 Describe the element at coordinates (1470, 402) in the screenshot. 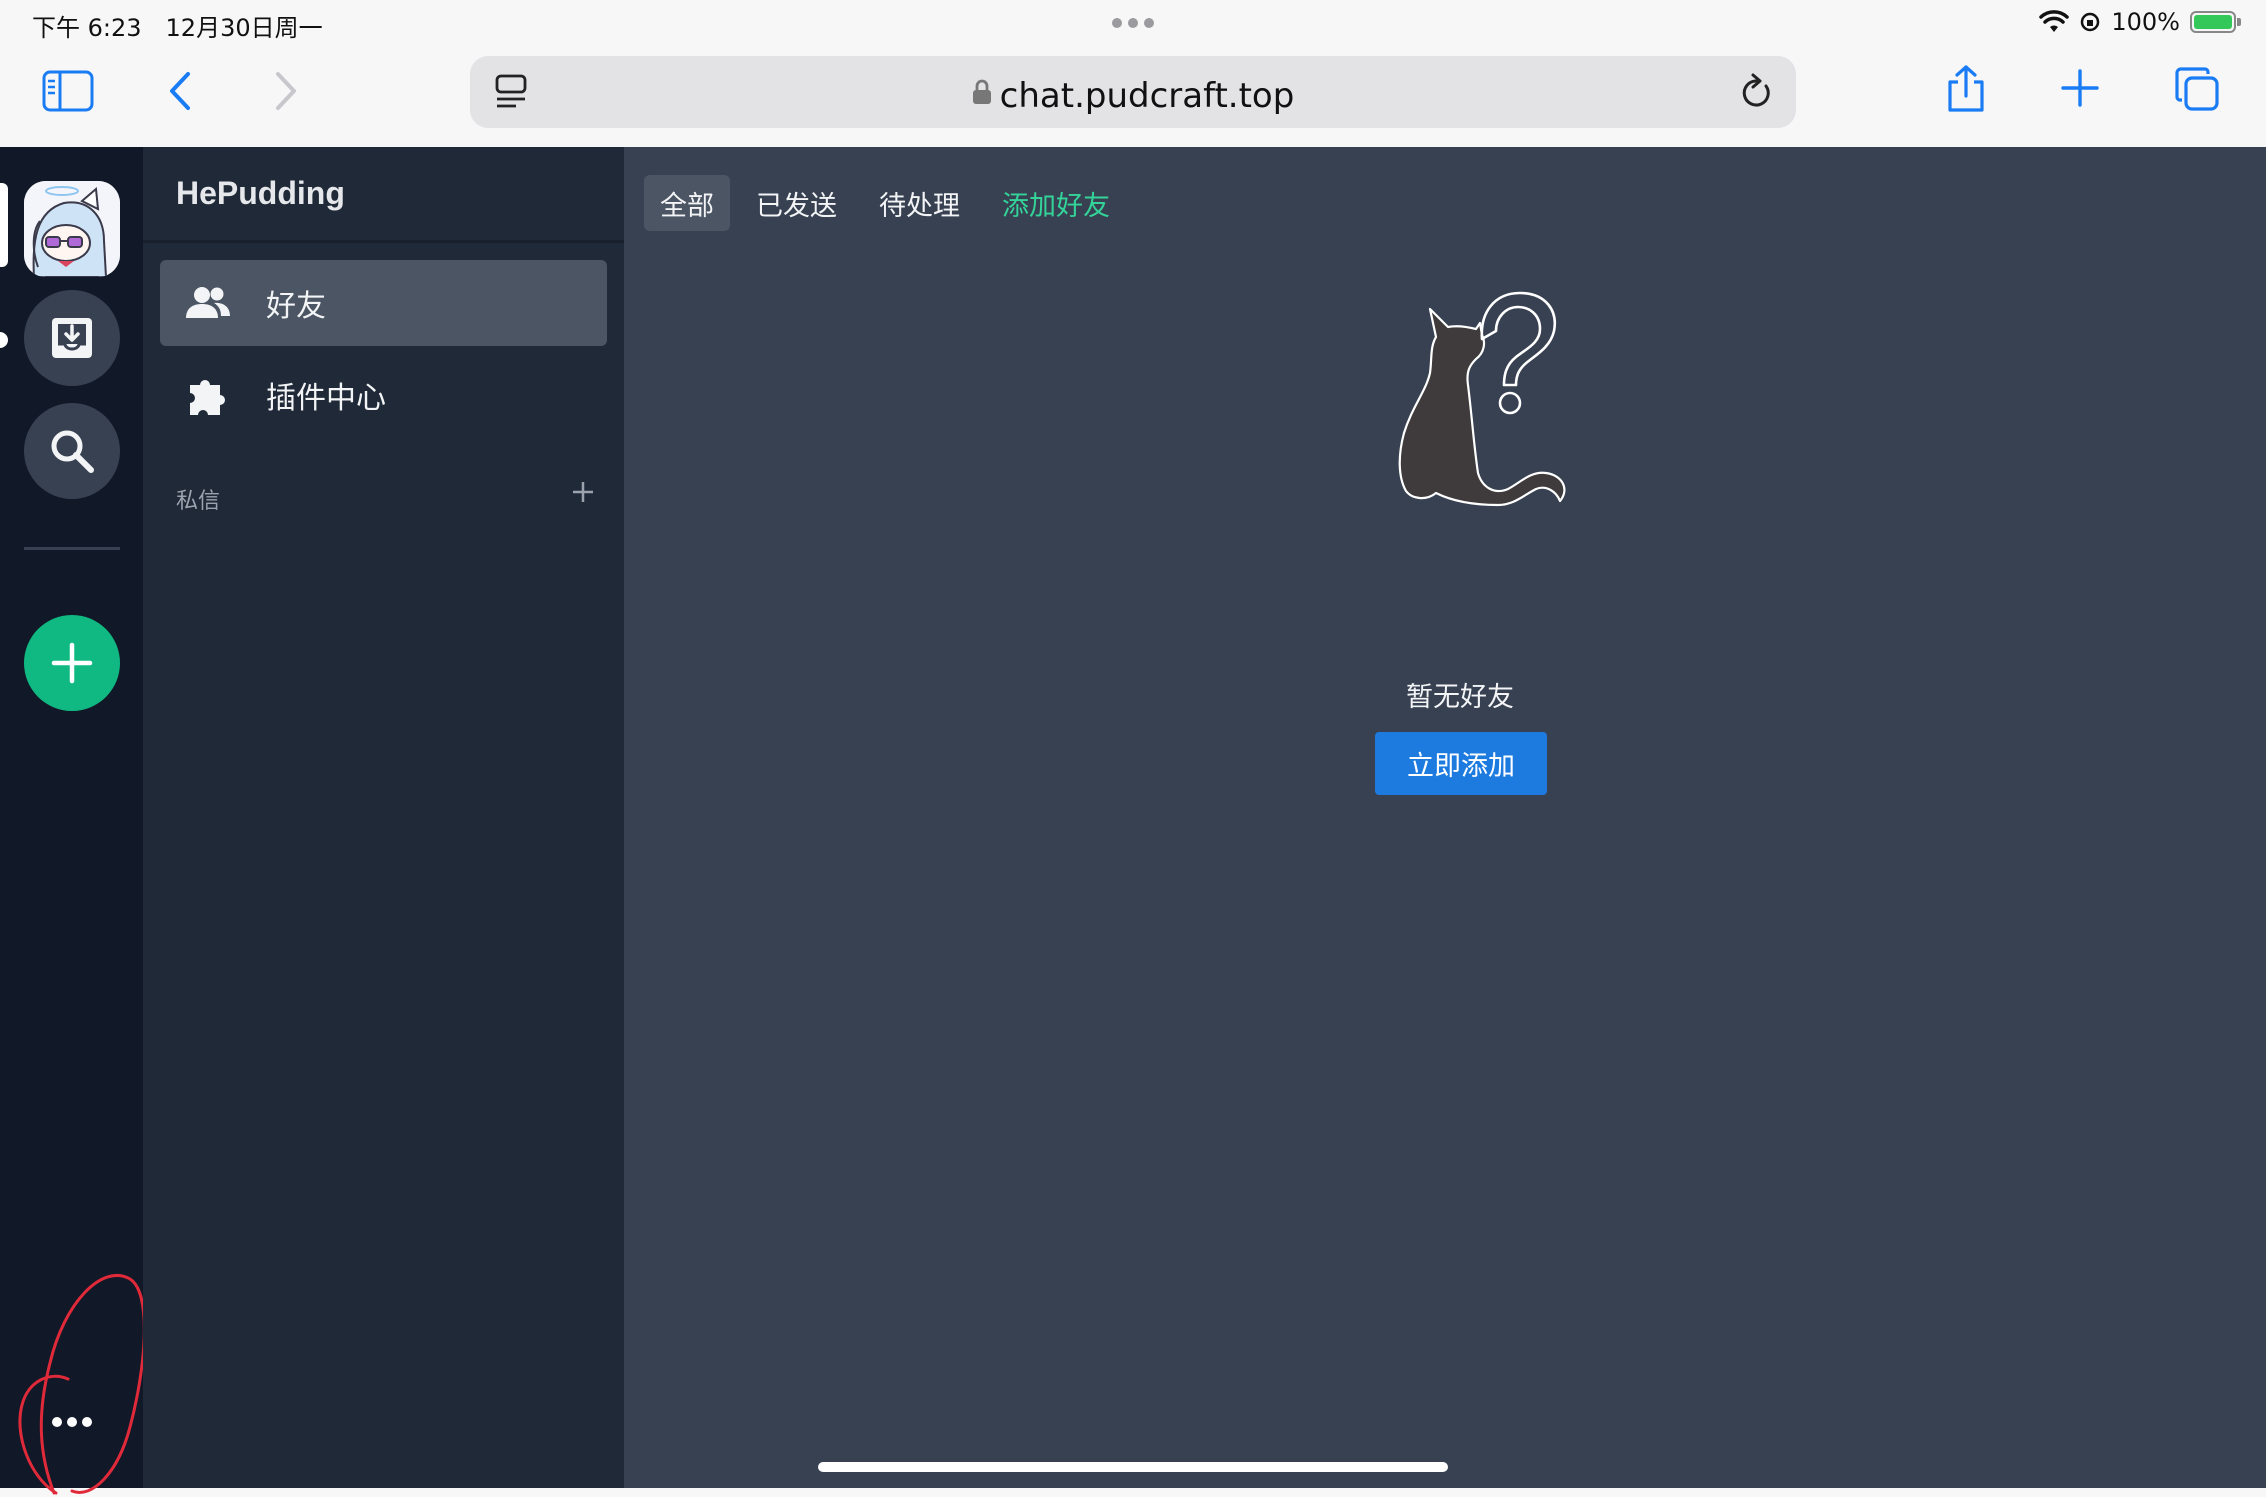

I see `cat-question-illustration` at that location.